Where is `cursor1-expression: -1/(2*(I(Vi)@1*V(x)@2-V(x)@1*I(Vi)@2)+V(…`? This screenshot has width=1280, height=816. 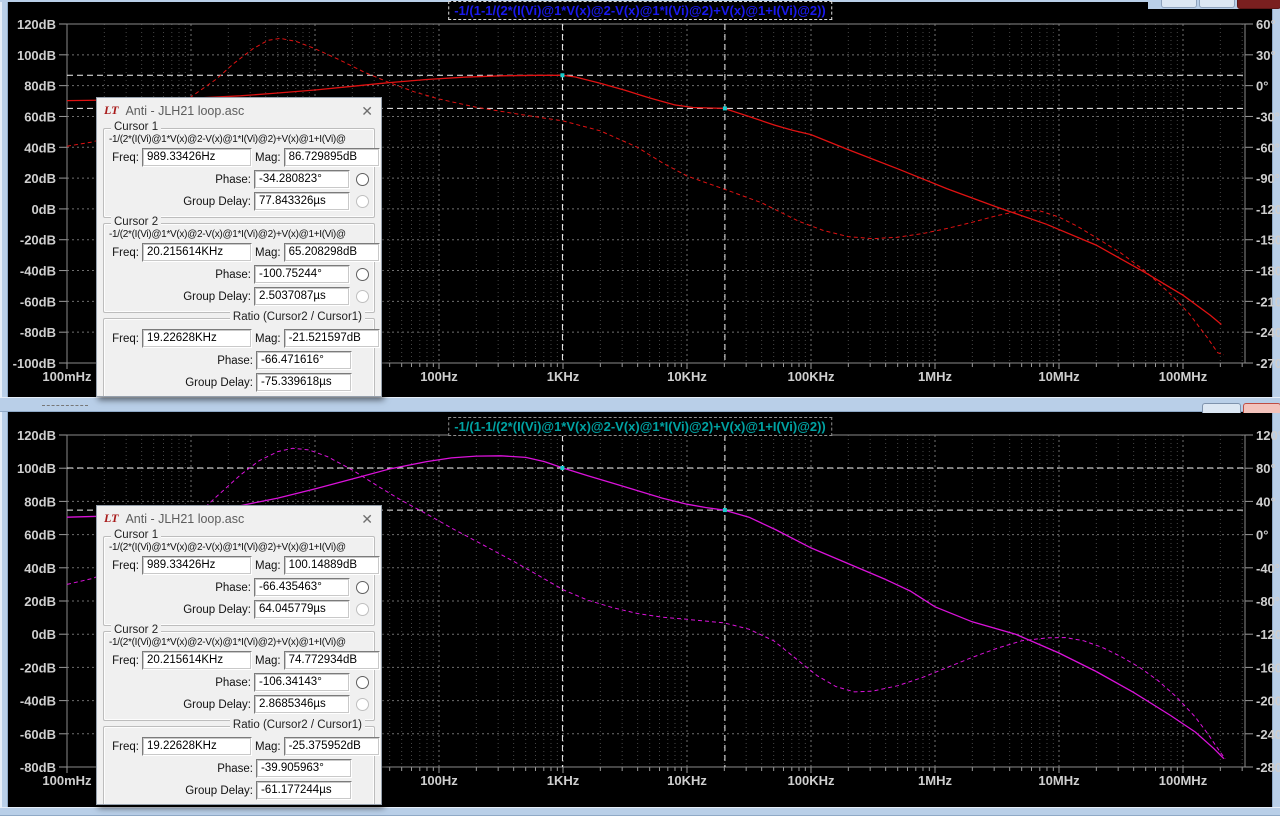
cursor1-expression: -1/(2*(I(Vi)@1*V(x)@2-V(x)@1*I(Vi)@2)+V(… is located at coordinates (227, 547).